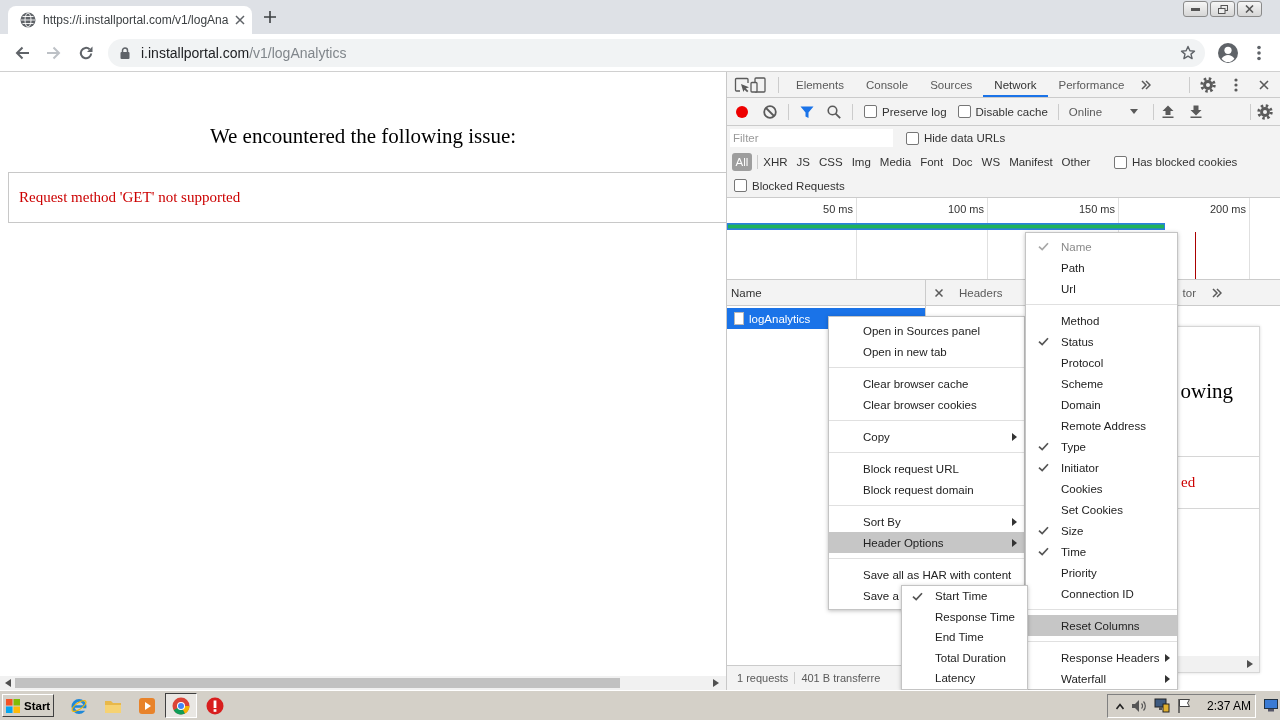  What do you see at coordinates (656, 52) in the screenshot?
I see `address-bar: i.installportal.com/v1/logAnalytics` at bounding box center [656, 52].